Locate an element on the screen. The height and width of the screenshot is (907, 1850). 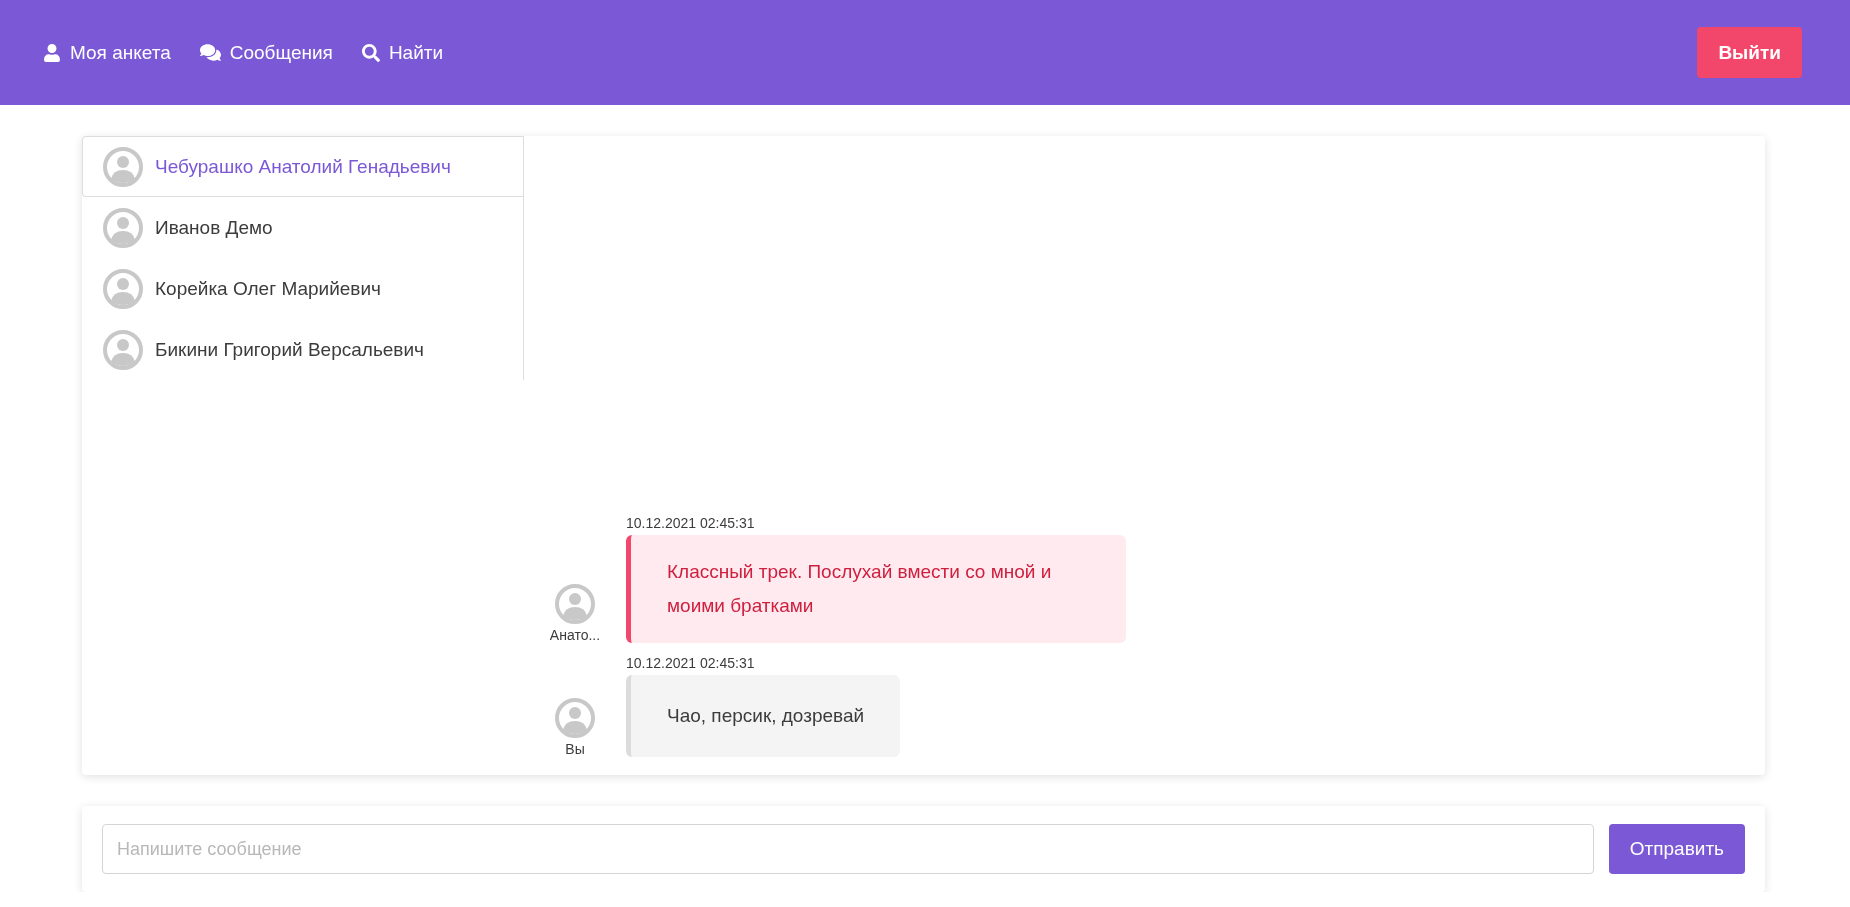
contact-name: Корейка Олег Марийевич is located at coordinates (268, 288).